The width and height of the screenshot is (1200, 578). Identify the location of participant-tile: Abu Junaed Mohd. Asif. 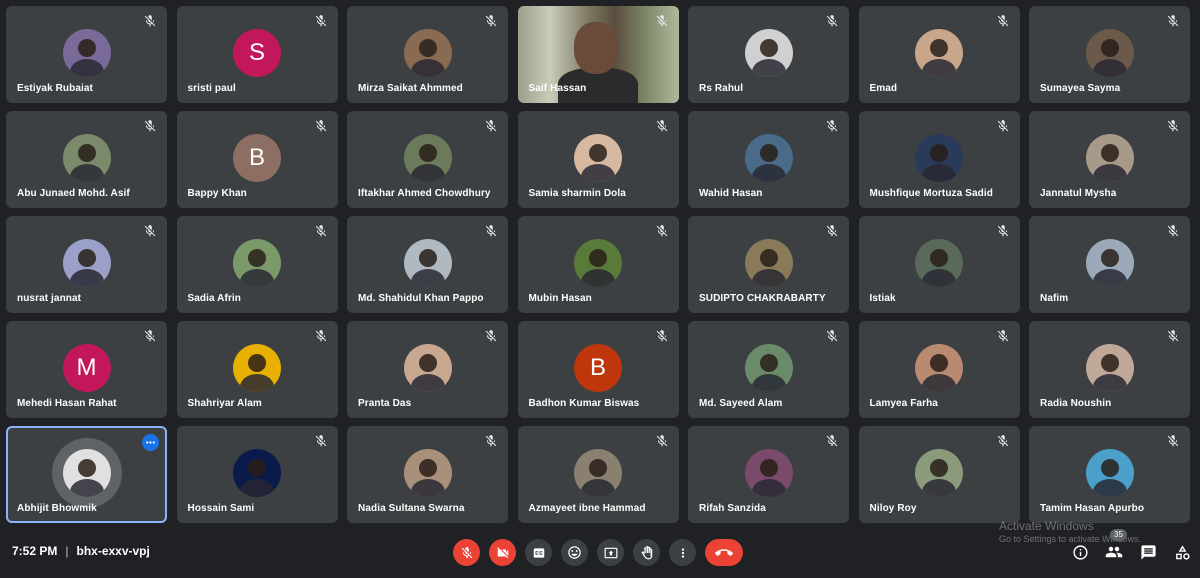
(86, 159).